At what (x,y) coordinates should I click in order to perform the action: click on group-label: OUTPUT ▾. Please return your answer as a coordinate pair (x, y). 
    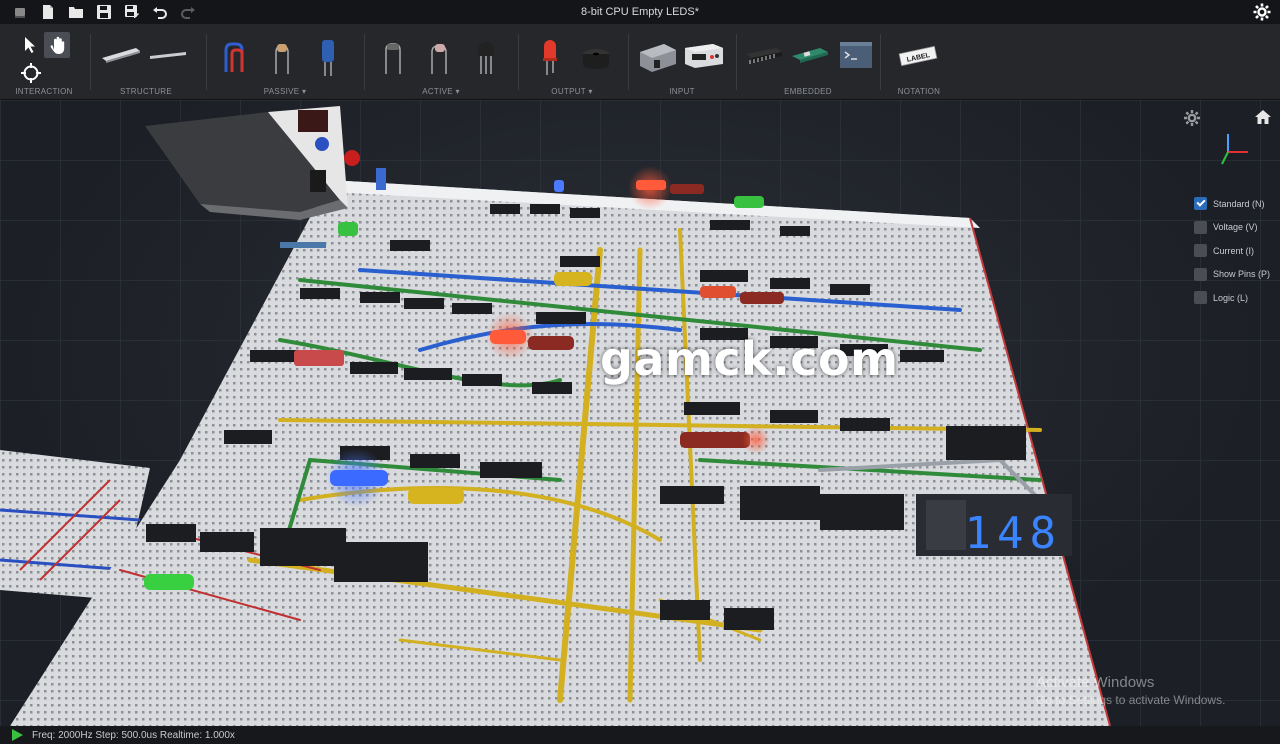
    Looking at the image, I should click on (572, 91).